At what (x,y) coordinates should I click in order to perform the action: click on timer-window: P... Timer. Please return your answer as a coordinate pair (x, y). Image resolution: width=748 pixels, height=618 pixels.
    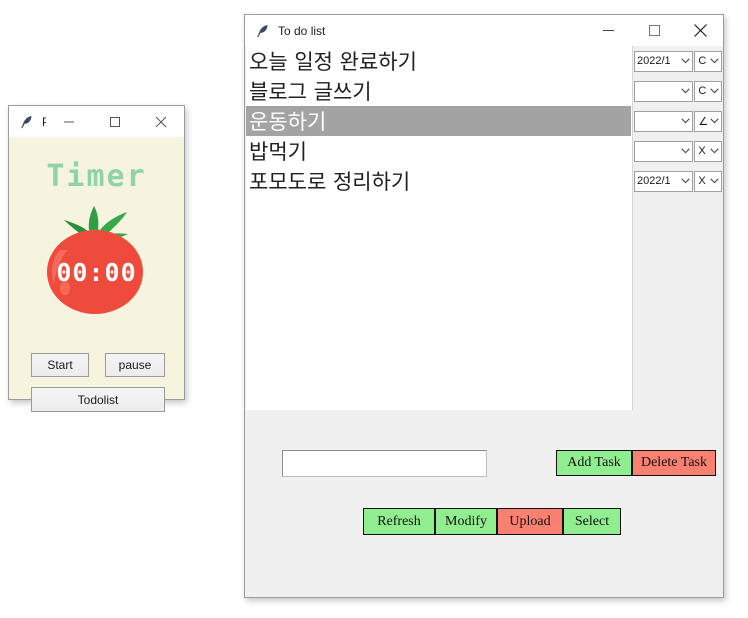
    Looking at the image, I should click on (96, 258).